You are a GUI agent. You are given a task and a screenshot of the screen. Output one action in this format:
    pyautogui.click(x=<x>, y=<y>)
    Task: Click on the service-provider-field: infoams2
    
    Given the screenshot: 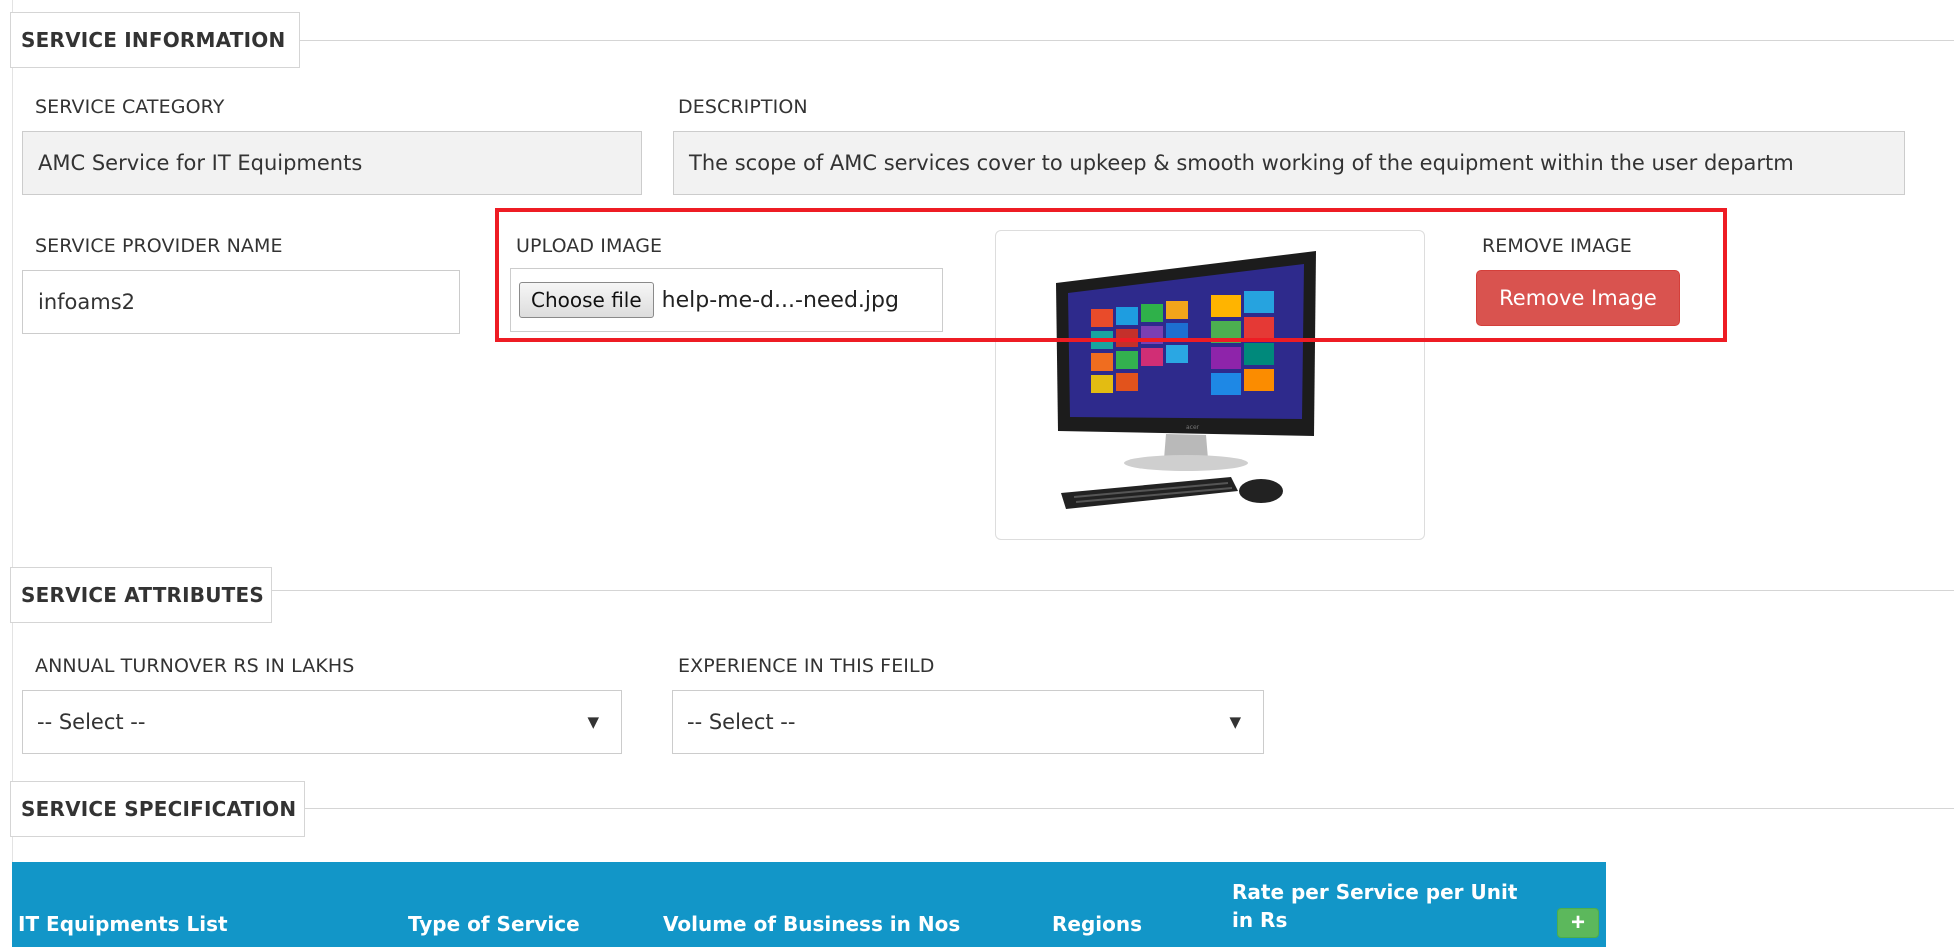 What is the action you would take?
    pyautogui.click(x=241, y=302)
    